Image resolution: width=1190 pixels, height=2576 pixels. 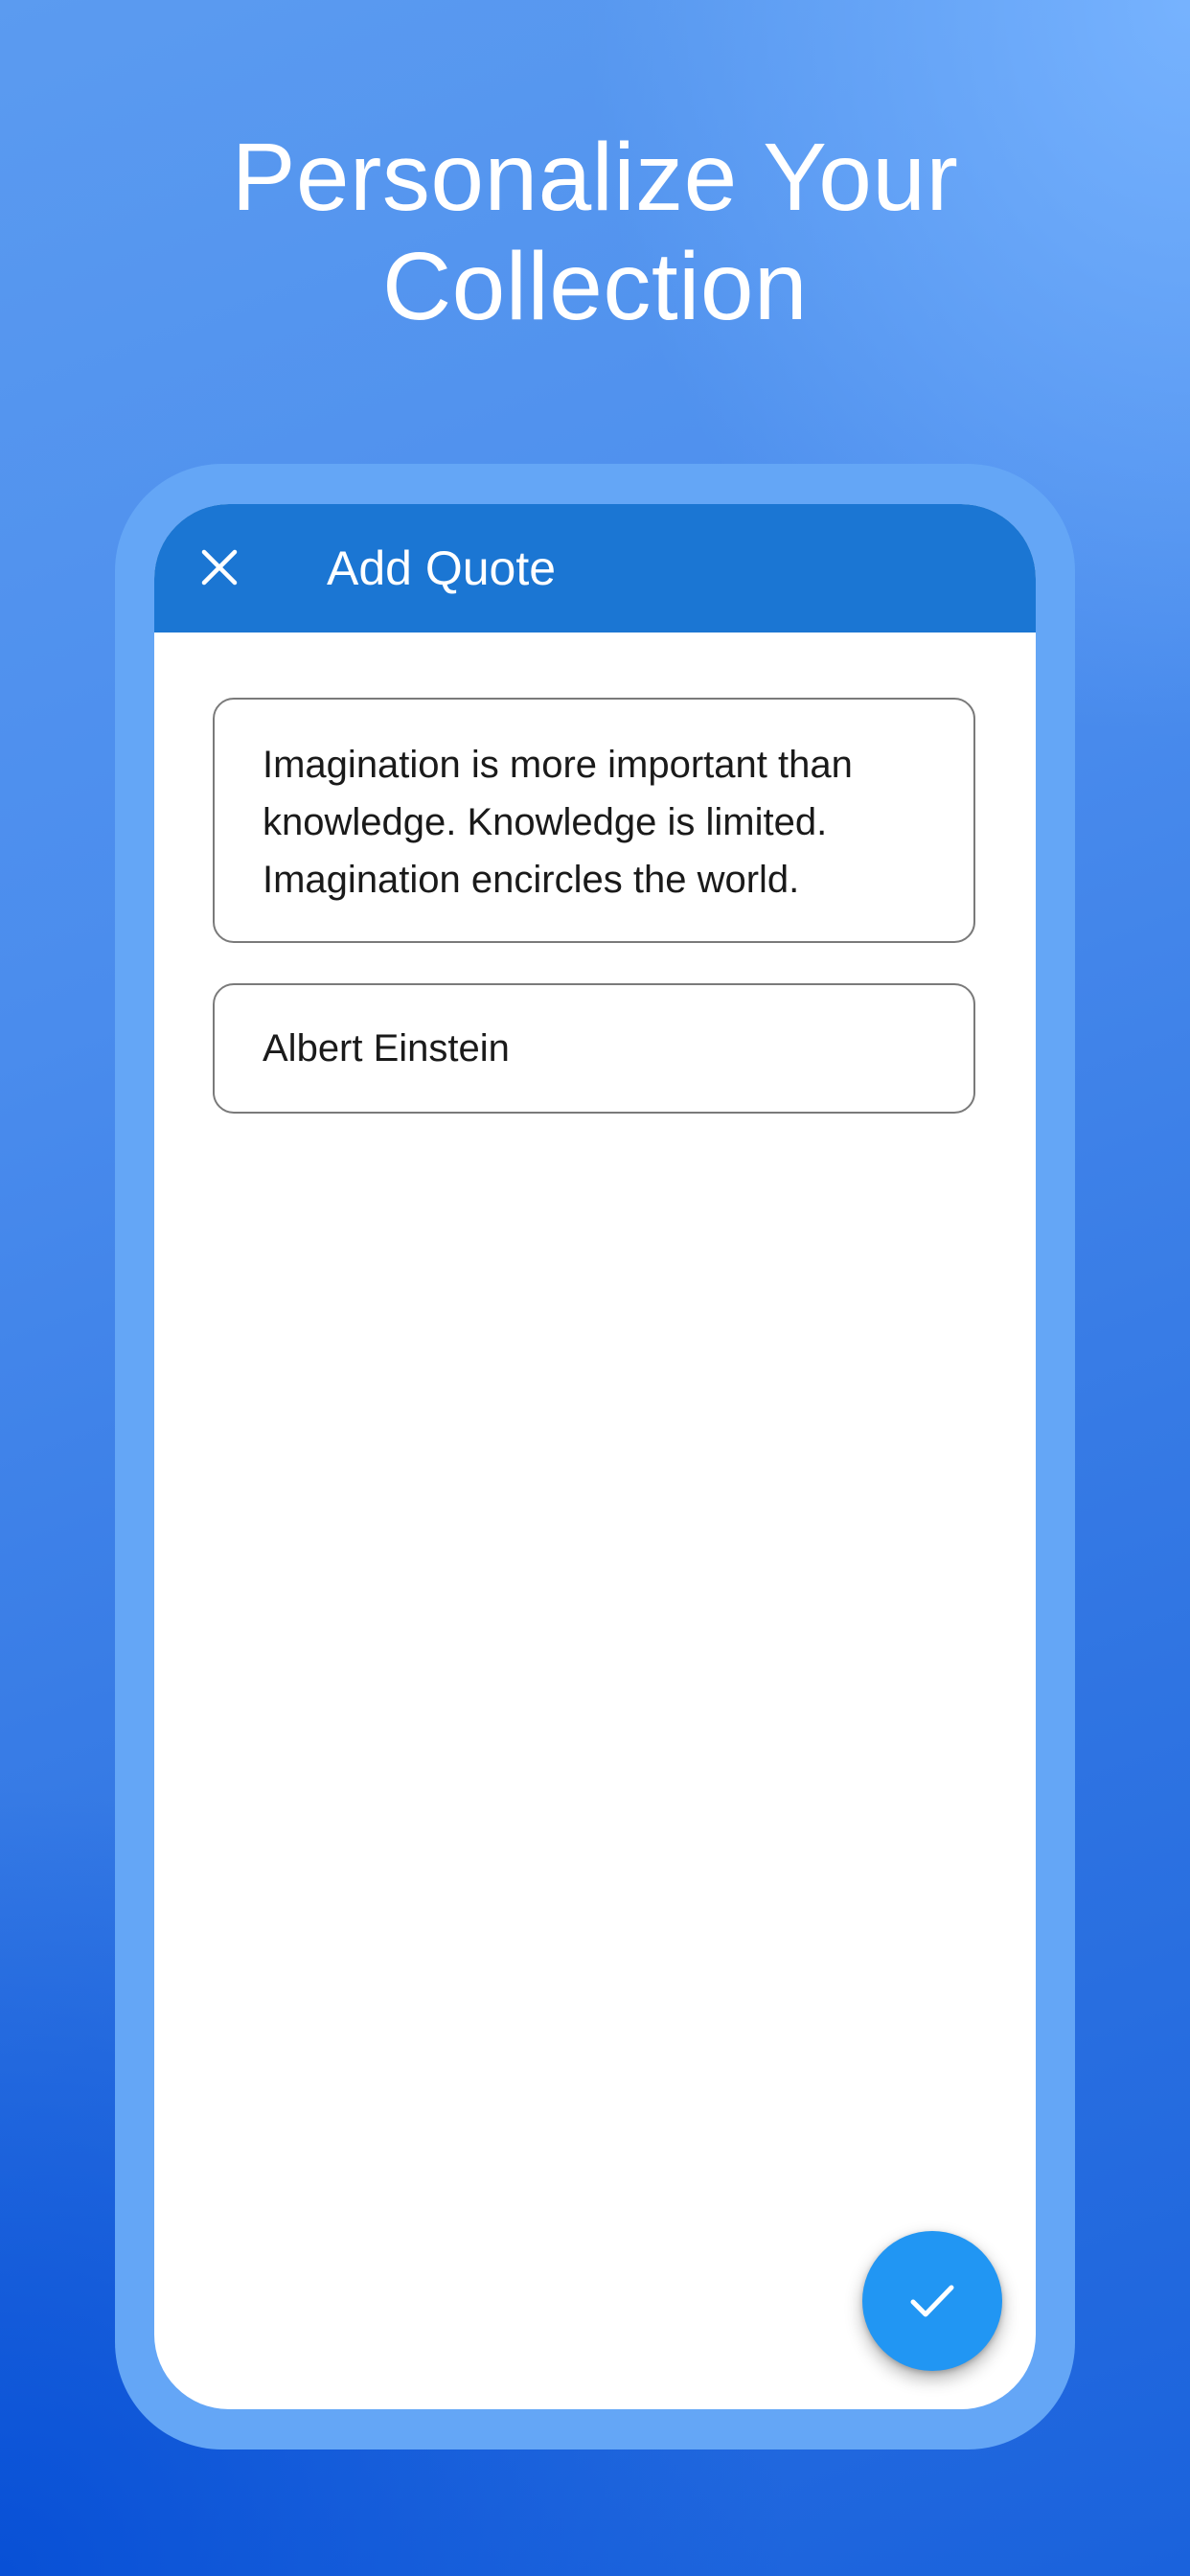 I want to click on promo-headline: Personalize Your Collection, so click(x=595, y=232).